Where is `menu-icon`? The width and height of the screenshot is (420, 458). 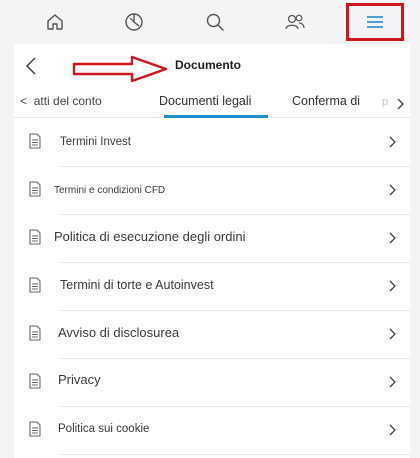
menu-icon is located at coordinates (375, 22).